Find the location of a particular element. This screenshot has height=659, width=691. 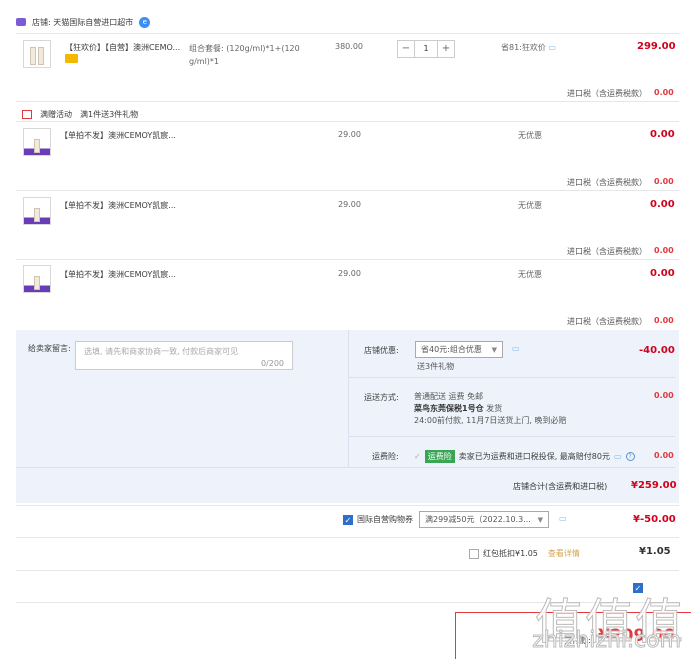

promo-row: 满赠活动 满1件送3件礼物 is located at coordinates (80, 114).